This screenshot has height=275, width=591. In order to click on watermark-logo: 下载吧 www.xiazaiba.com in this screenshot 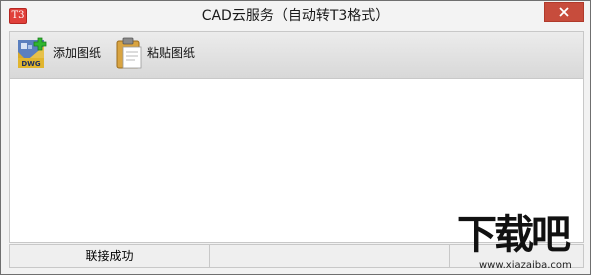, I will do `click(522, 243)`.